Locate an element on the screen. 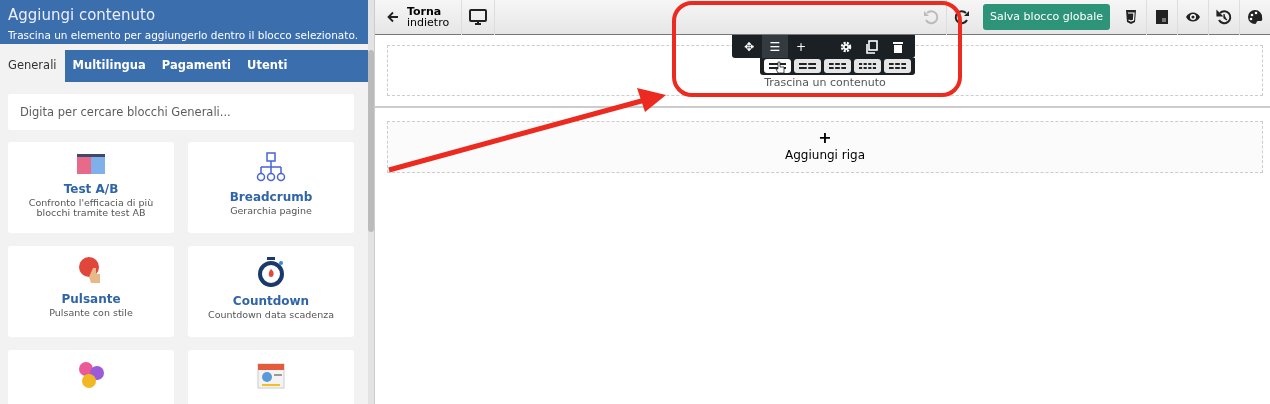  back-arrow-icon is located at coordinates (393, 17).